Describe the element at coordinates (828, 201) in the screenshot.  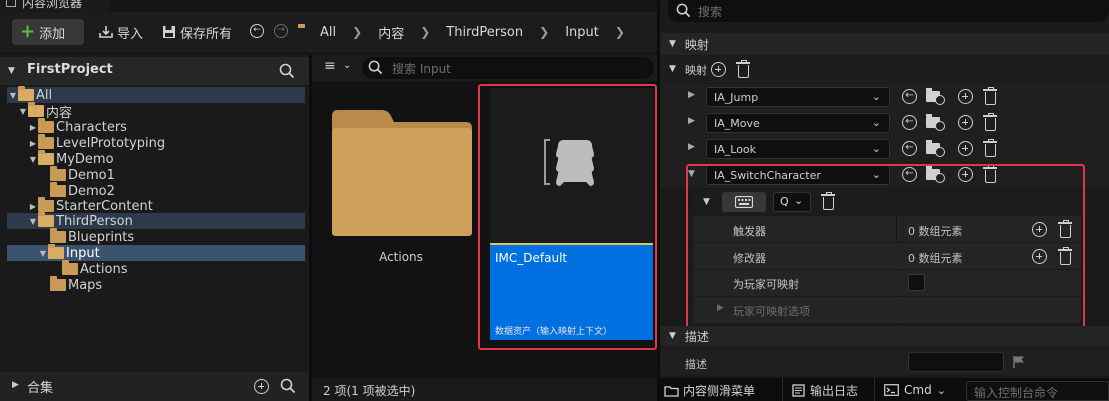
I see `delete-key-icon` at that location.